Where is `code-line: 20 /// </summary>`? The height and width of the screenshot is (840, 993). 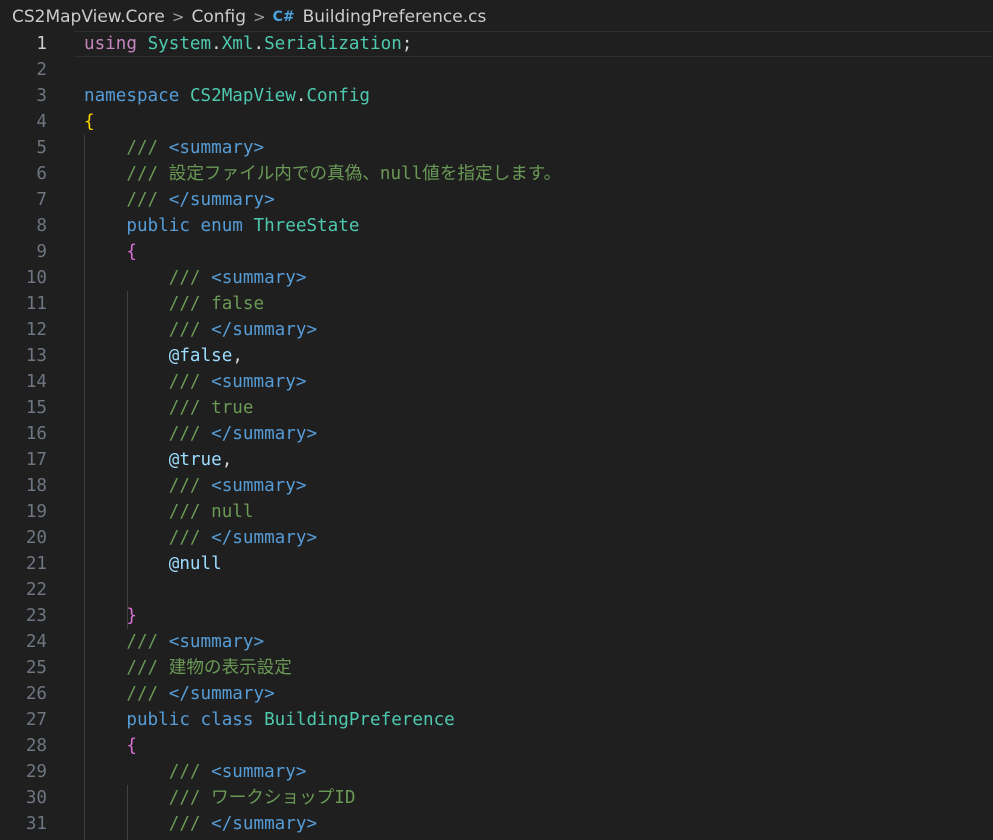
code-line: 20 /// </summary> is located at coordinates (496, 538).